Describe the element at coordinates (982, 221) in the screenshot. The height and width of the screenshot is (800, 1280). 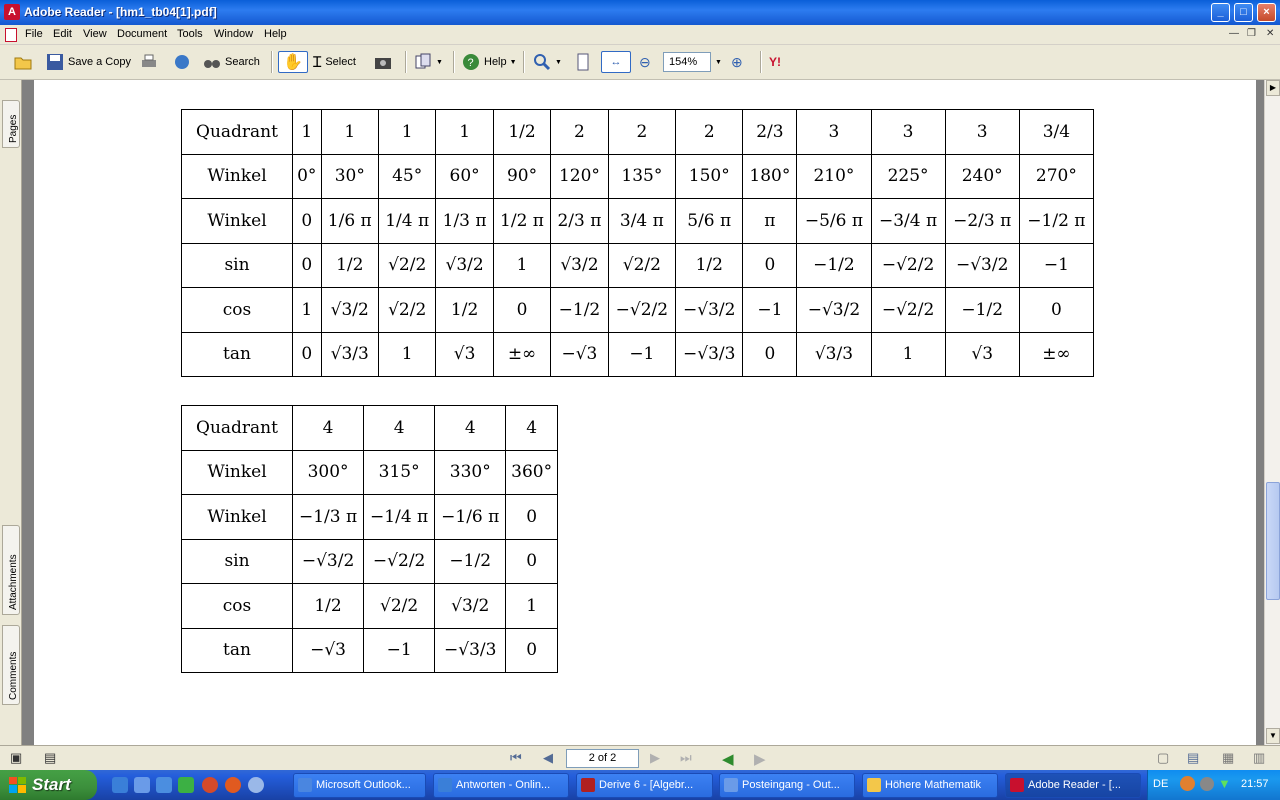
I see `table-cell: −2/3 π` at that location.